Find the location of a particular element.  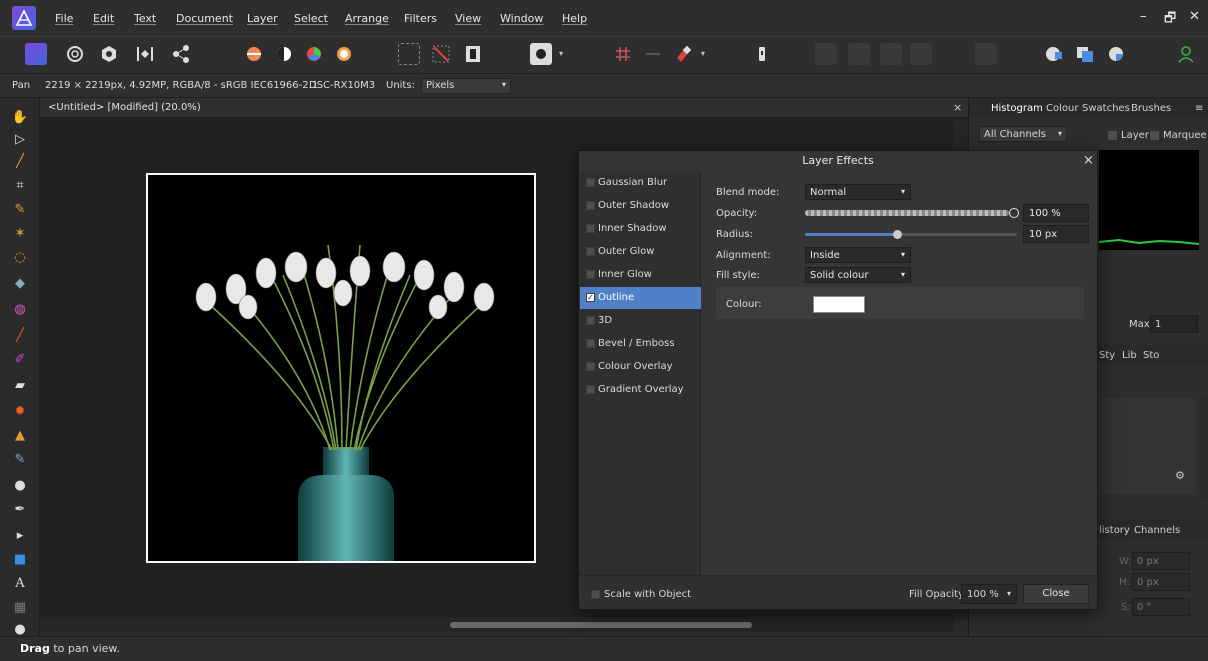

selection-brush-icon: ✎ is located at coordinates (20, 209).